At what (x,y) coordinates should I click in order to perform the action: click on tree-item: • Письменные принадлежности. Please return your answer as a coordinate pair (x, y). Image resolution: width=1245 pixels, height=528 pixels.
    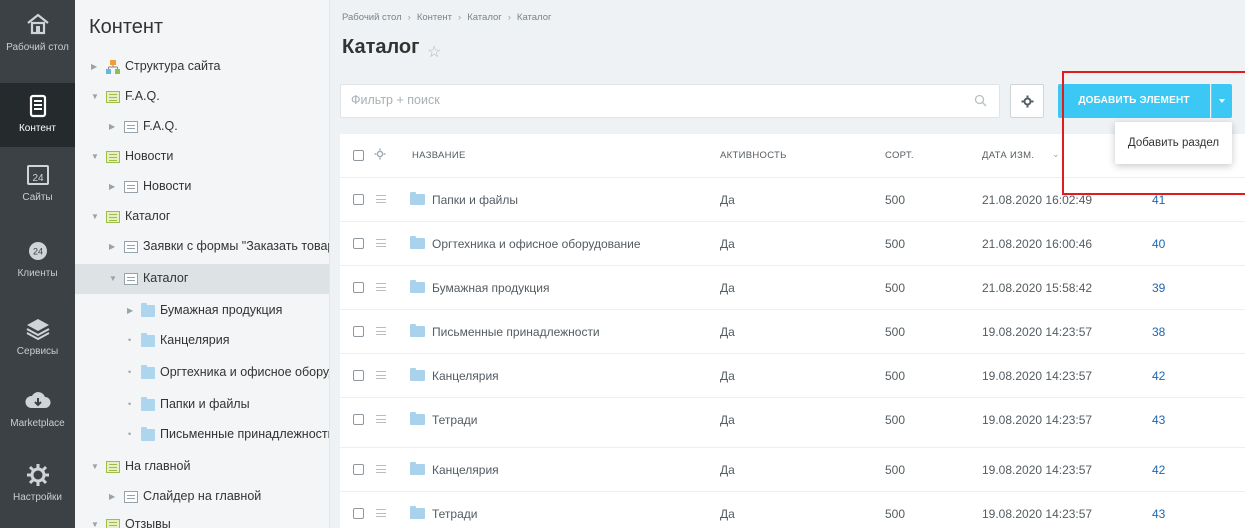
    Looking at the image, I should click on (202, 435).